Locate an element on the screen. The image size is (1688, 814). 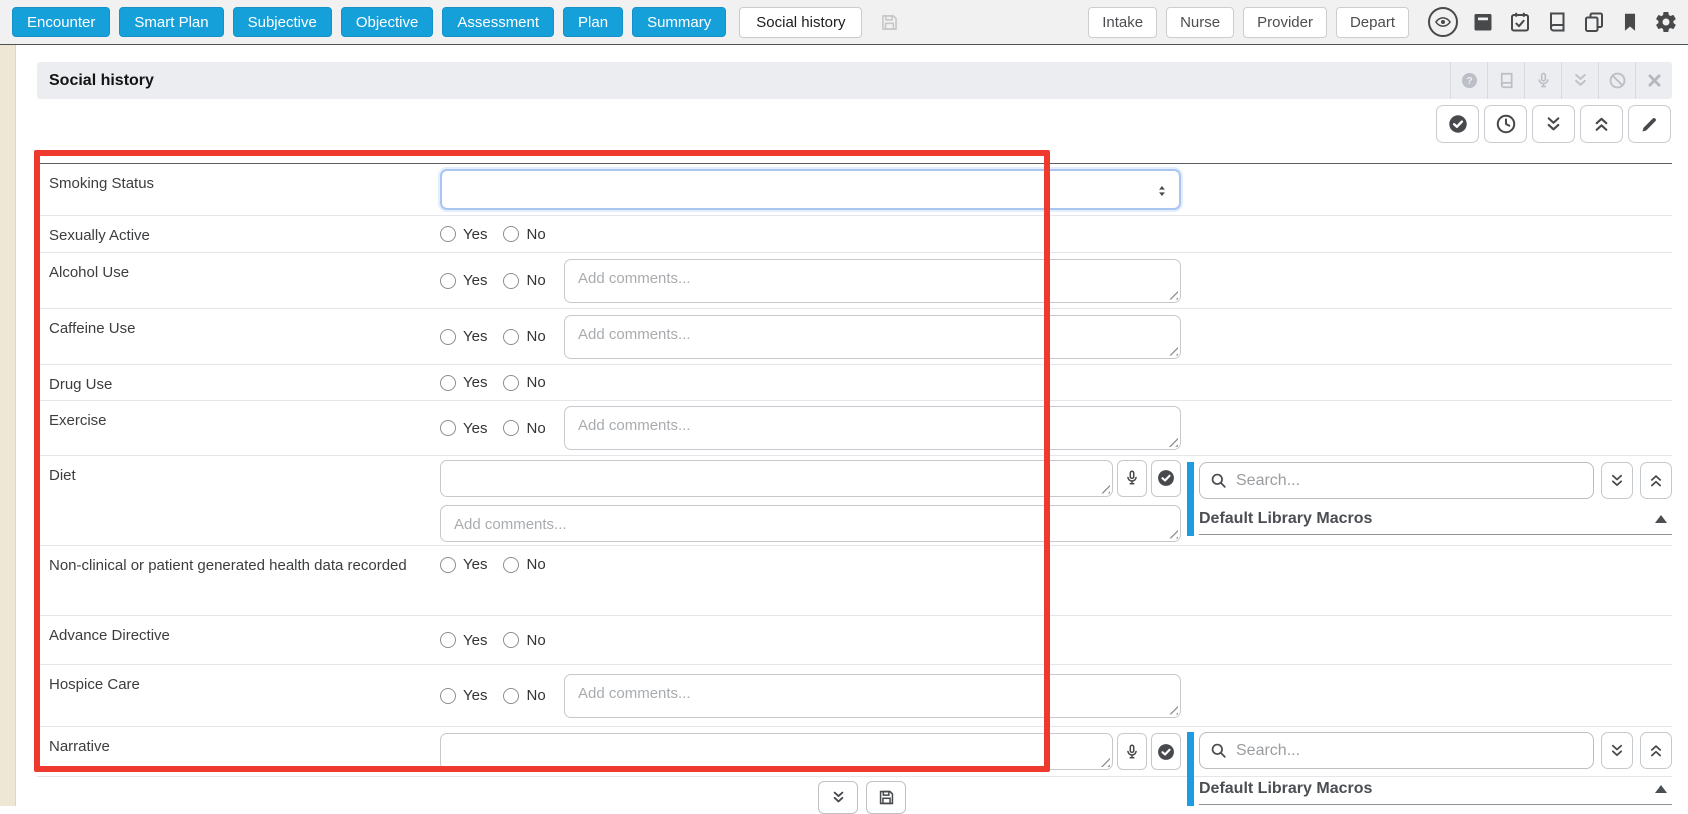
row-hospice-care: Hospice Care Yes No is located at coordinates (854, 696).